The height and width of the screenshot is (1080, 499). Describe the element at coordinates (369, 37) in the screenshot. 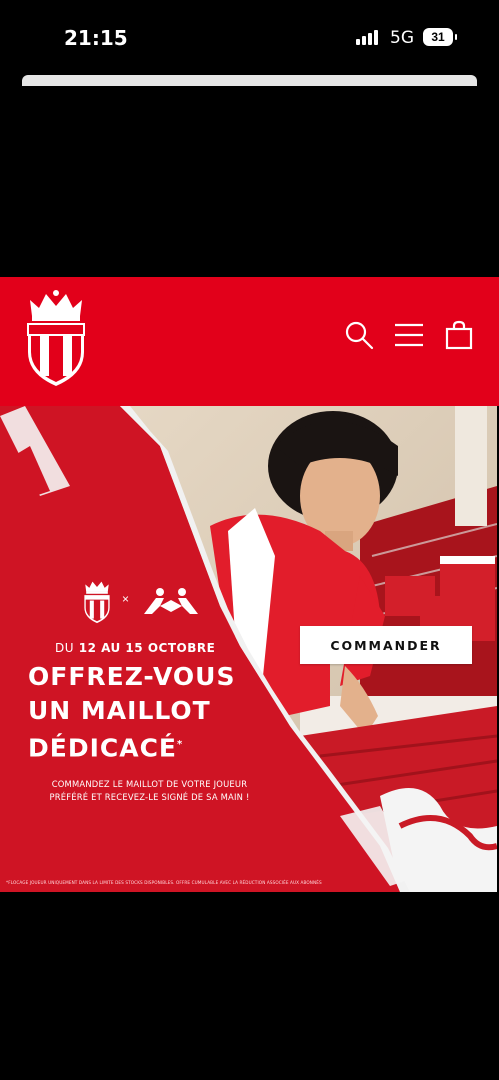

I see `signal-icon` at that location.